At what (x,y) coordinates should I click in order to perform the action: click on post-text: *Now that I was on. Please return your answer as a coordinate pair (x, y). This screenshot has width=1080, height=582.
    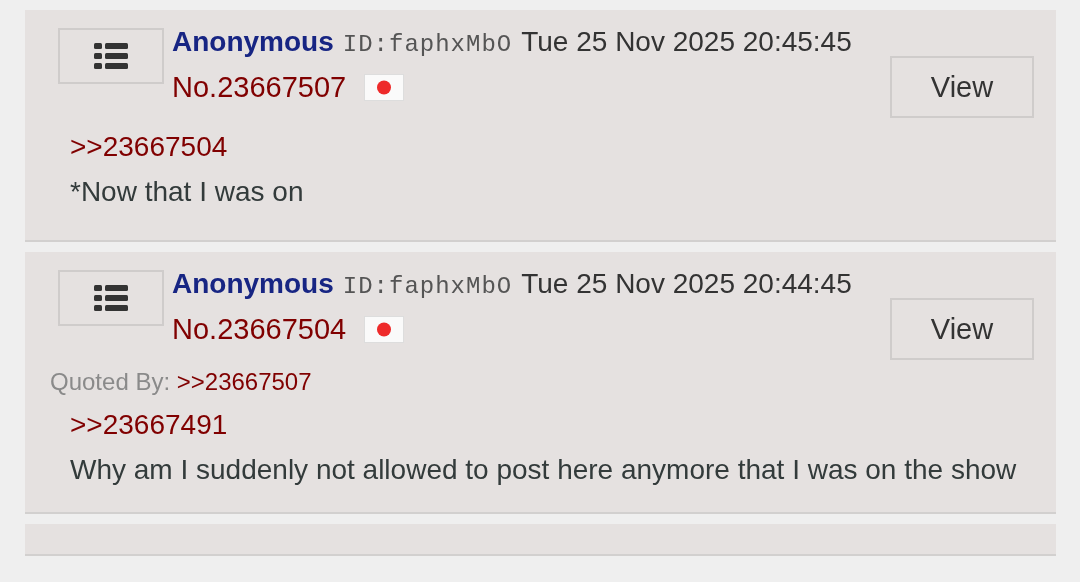
    Looking at the image, I should click on (187, 192).